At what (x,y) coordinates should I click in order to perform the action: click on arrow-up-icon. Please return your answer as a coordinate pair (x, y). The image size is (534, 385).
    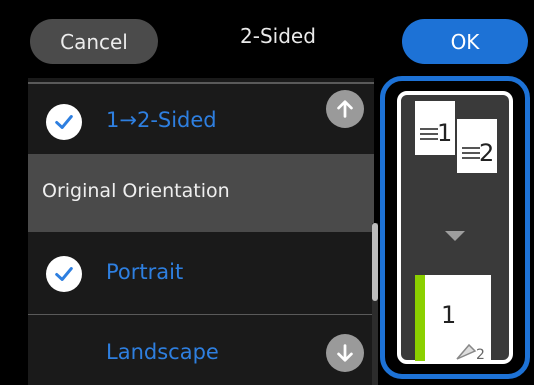
    Looking at the image, I should click on (345, 109).